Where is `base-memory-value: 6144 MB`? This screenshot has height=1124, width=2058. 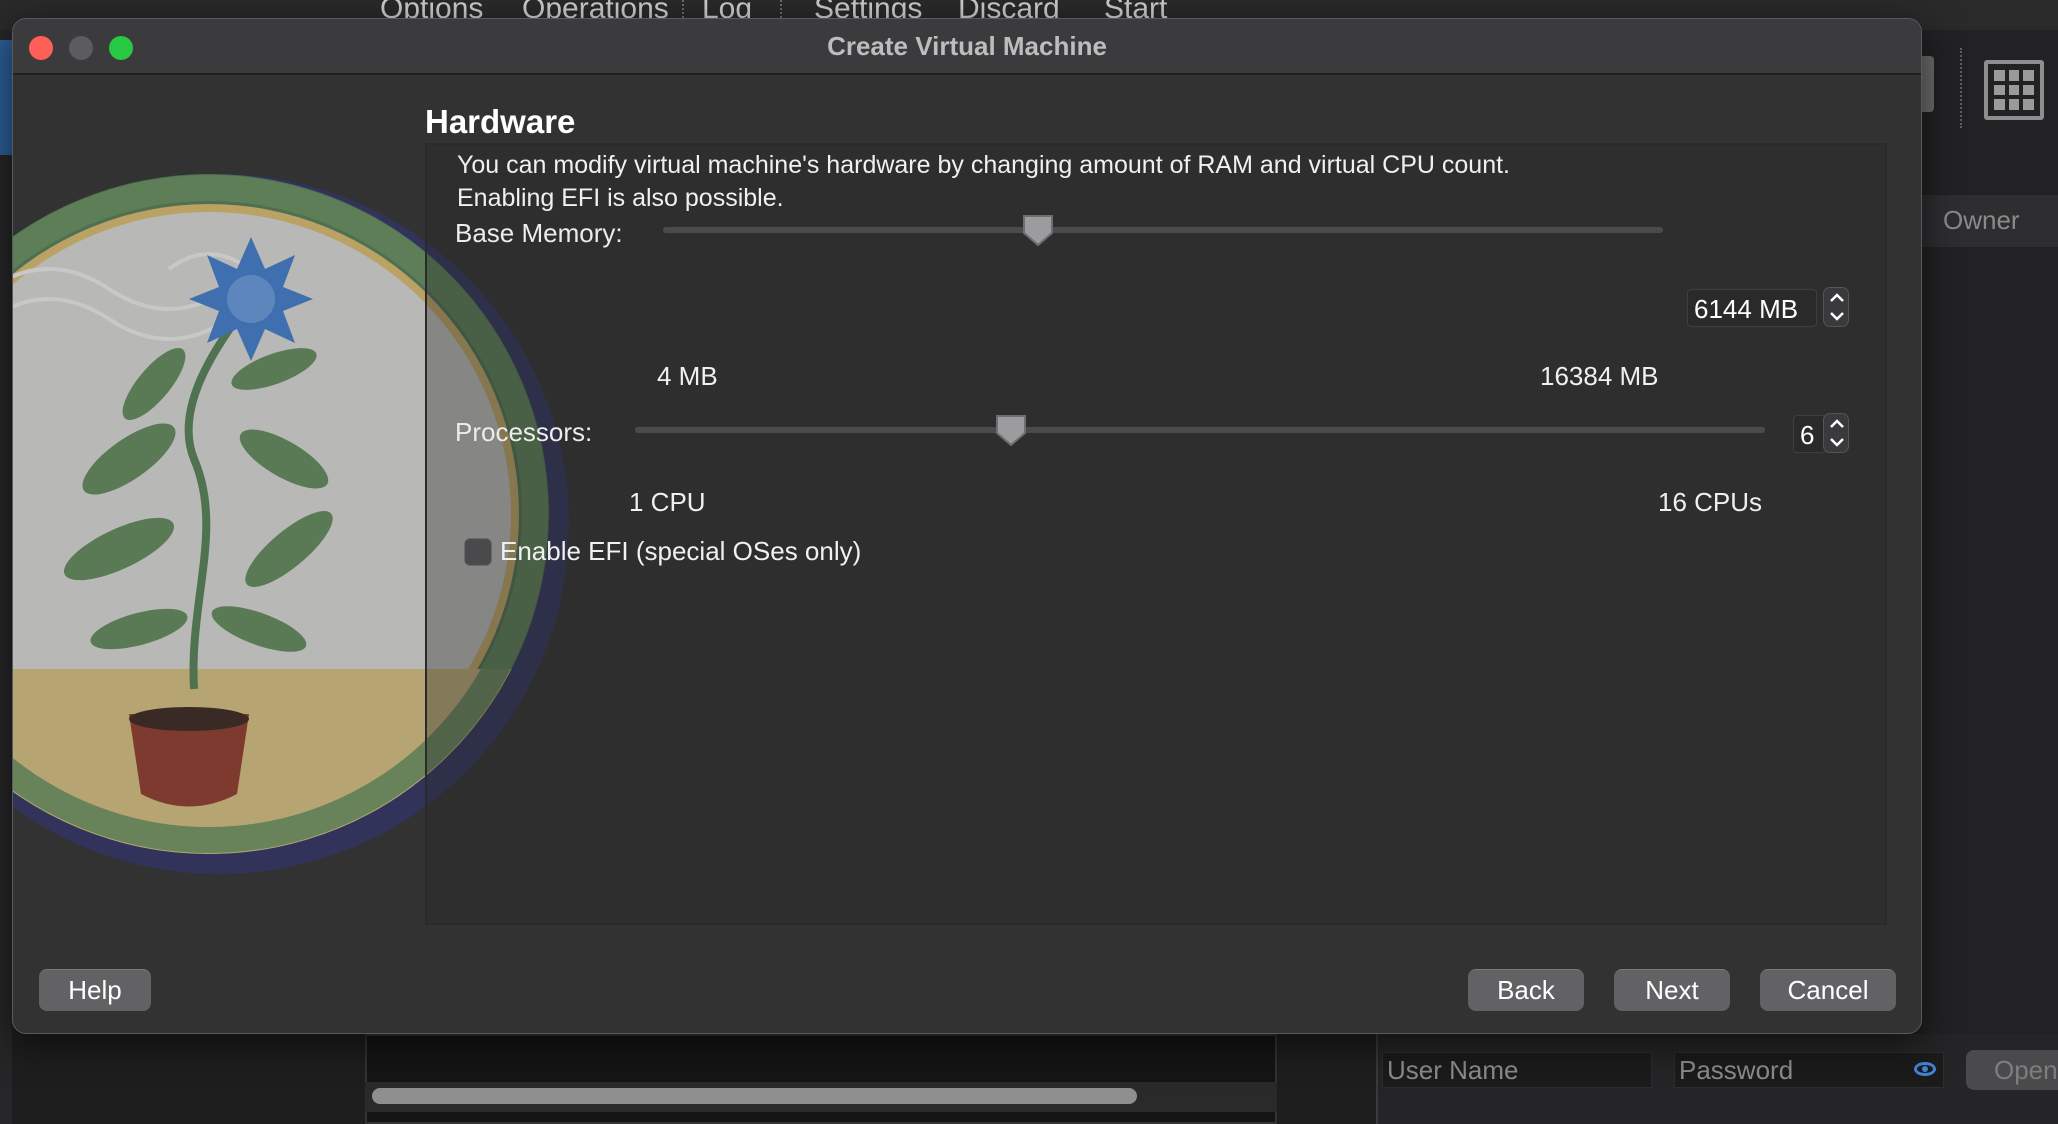 base-memory-value: 6144 MB is located at coordinates (1746, 309).